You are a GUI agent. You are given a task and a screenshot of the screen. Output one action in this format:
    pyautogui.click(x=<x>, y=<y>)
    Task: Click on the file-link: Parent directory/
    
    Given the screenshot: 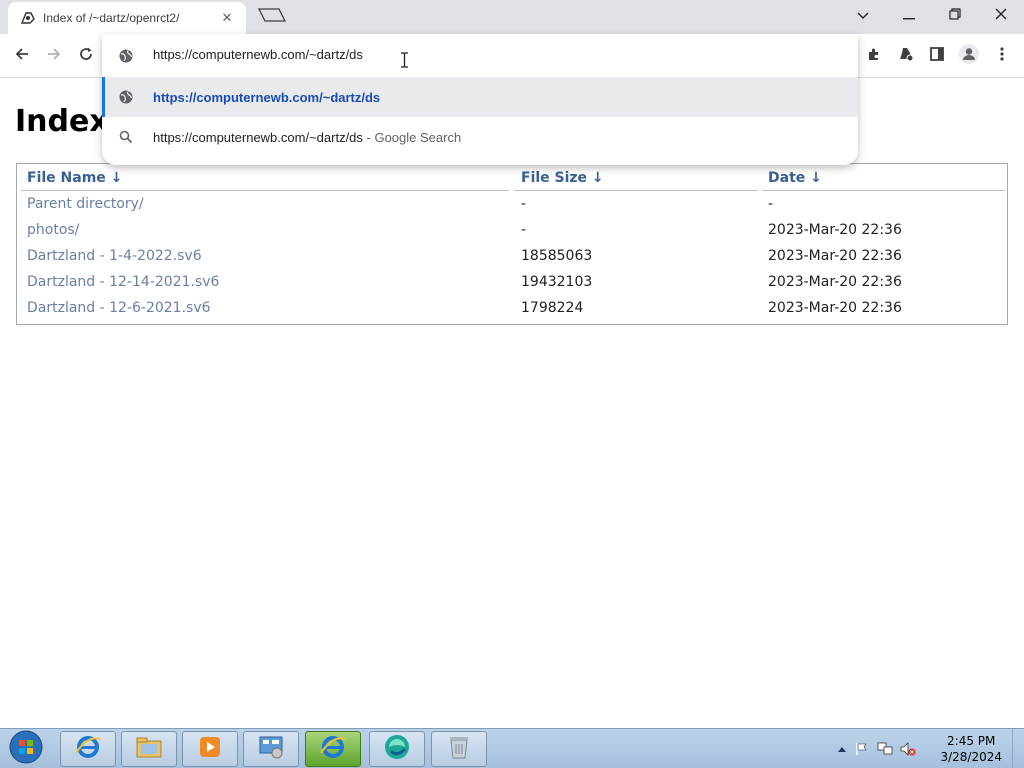 What is the action you would take?
    pyautogui.click(x=85, y=204)
    